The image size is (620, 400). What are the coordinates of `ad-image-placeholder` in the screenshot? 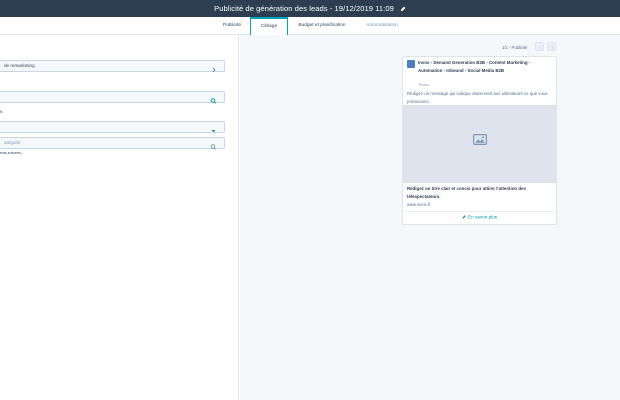 It's located at (479, 144).